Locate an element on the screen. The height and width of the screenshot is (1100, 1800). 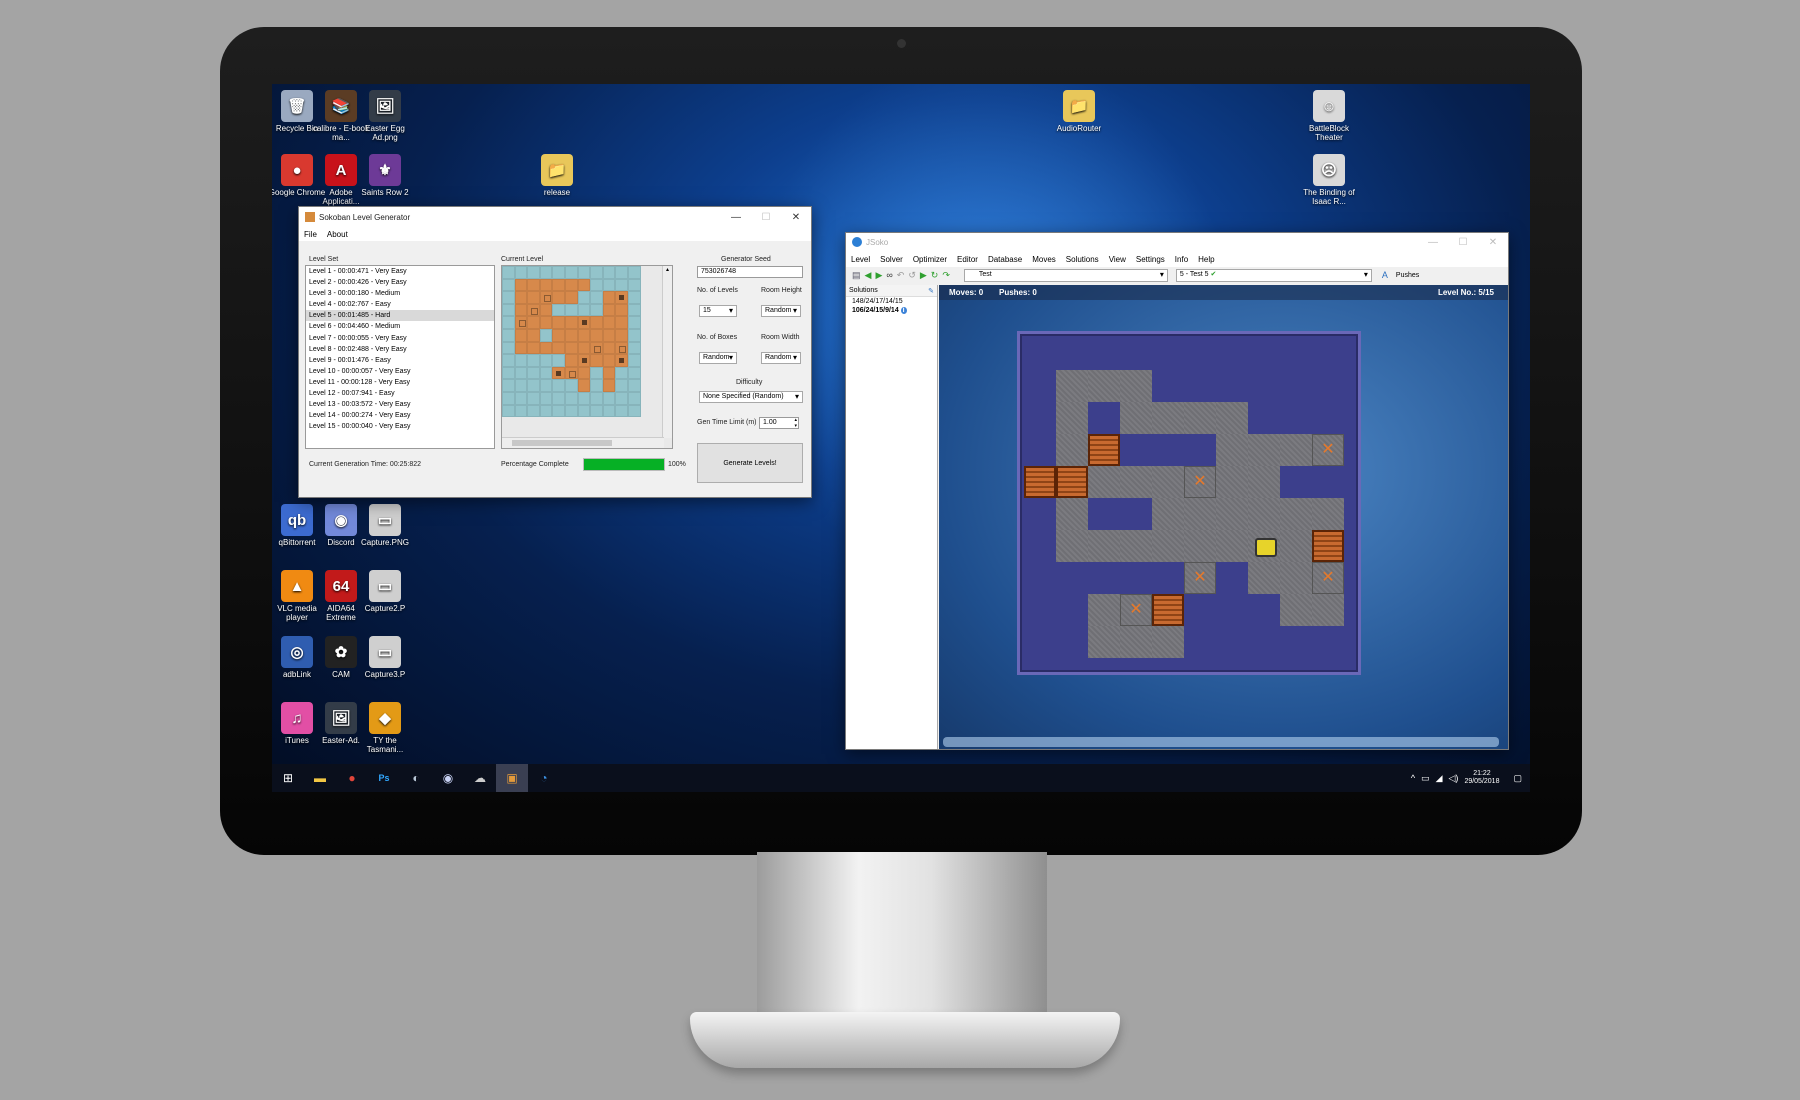
spinner-arrows-icon: ▴ ▾ is located at coordinates (795, 423).